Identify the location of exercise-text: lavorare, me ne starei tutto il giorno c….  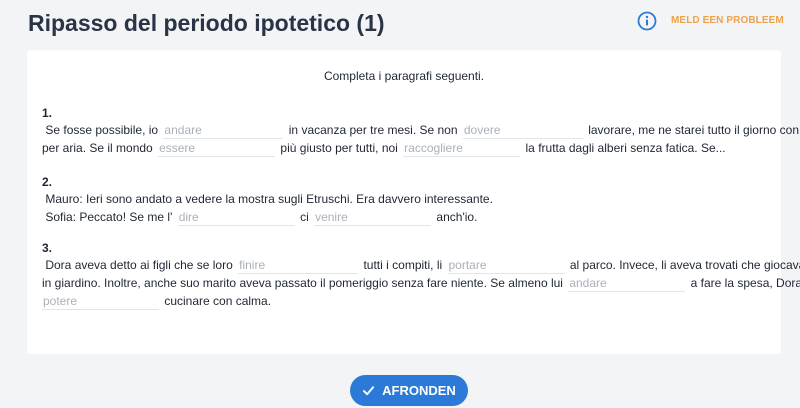
(694, 130).